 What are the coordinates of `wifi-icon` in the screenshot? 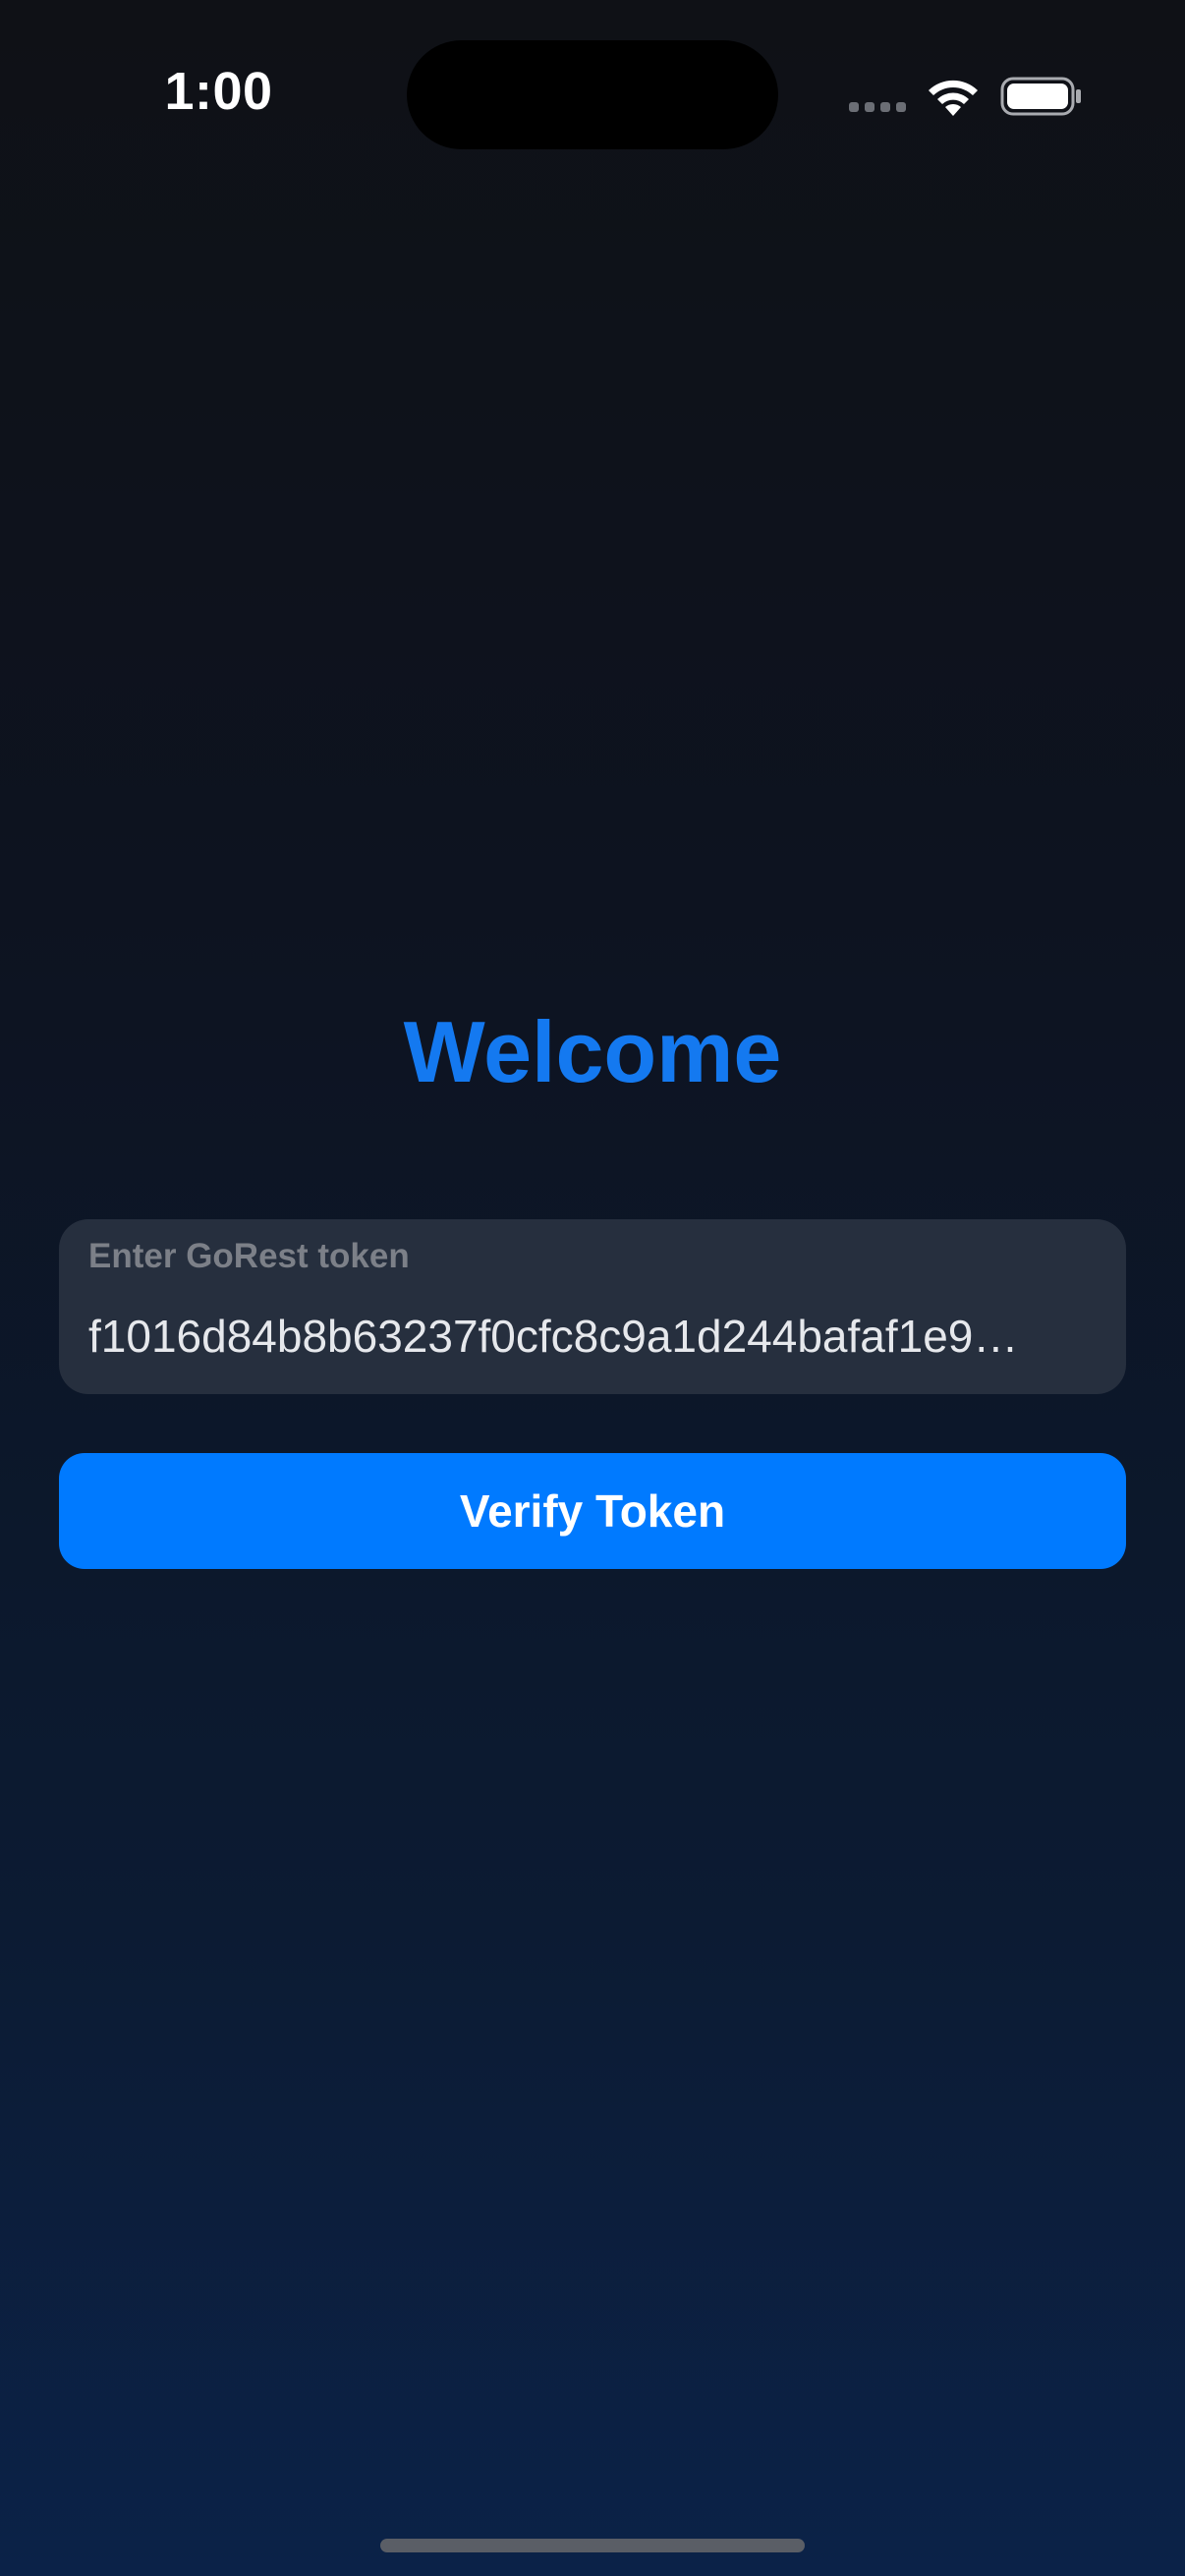 It's located at (954, 98).